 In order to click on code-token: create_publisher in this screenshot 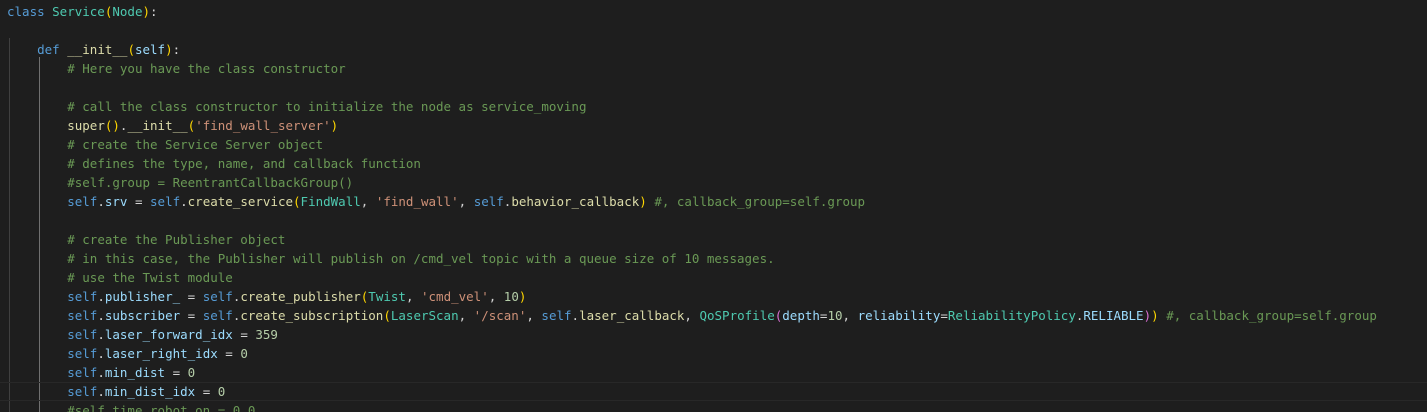, I will do `click(300, 296)`.